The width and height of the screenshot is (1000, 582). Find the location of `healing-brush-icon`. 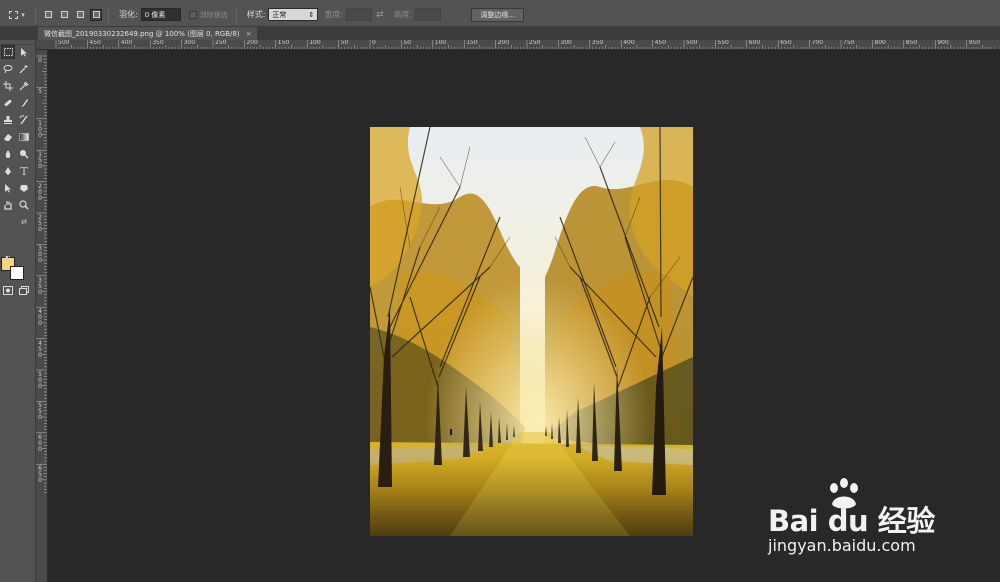

healing-brush-icon is located at coordinates (8, 103).